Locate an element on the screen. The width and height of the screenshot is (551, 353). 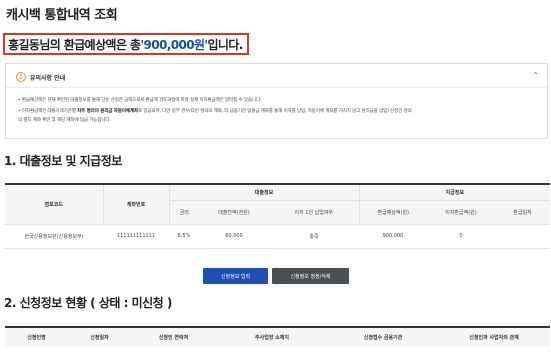
header-account-number: 계좌번호 is located at coordinates (135, 204).